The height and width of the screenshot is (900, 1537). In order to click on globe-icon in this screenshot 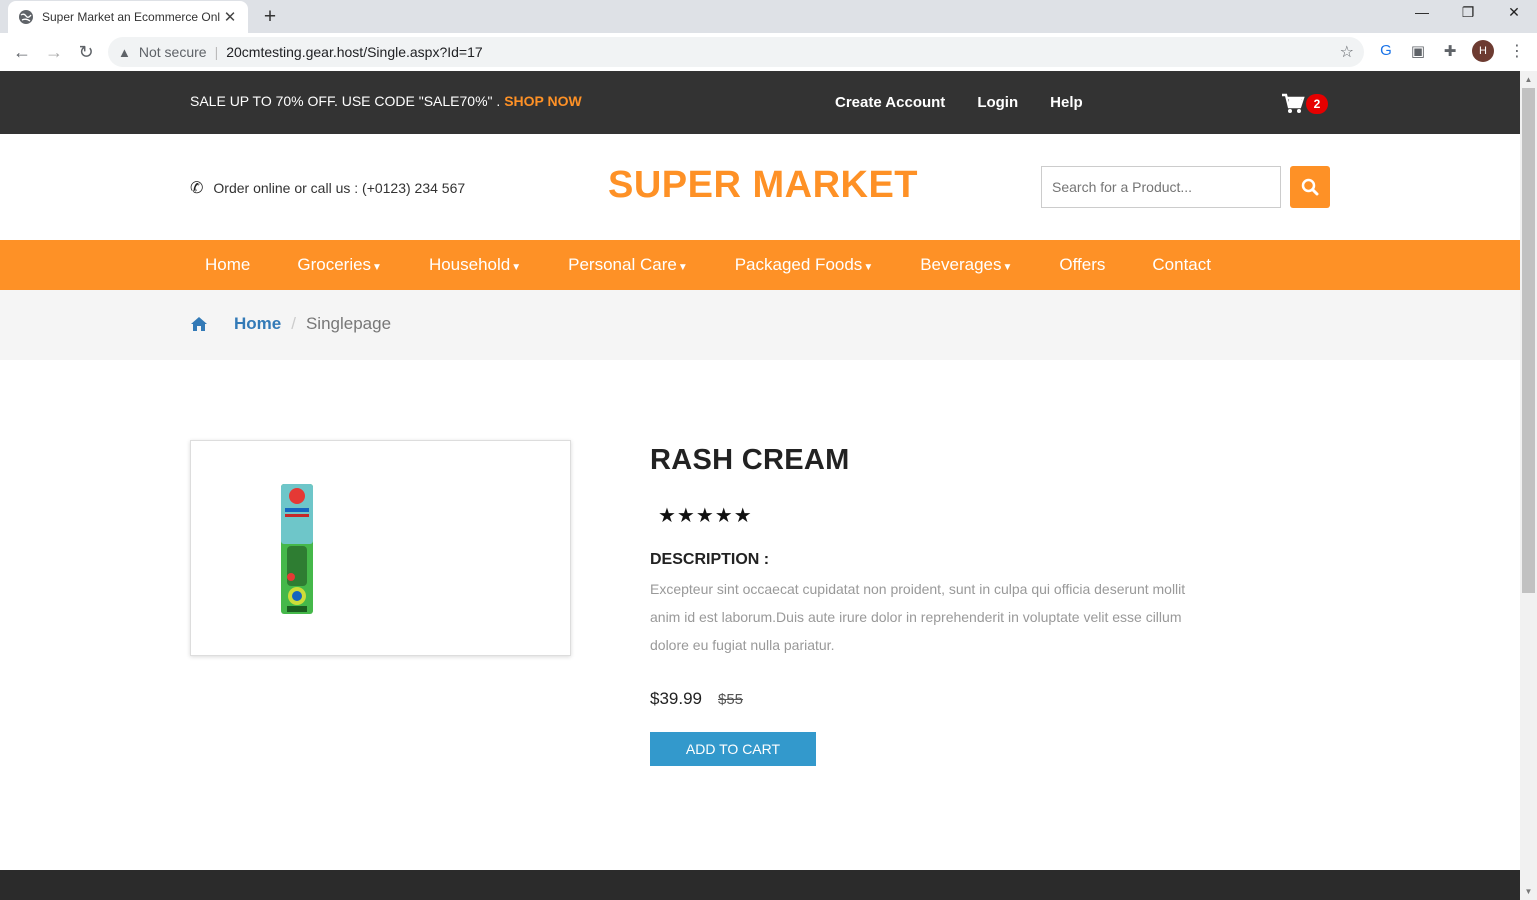, I will do `click(26, 17)`.